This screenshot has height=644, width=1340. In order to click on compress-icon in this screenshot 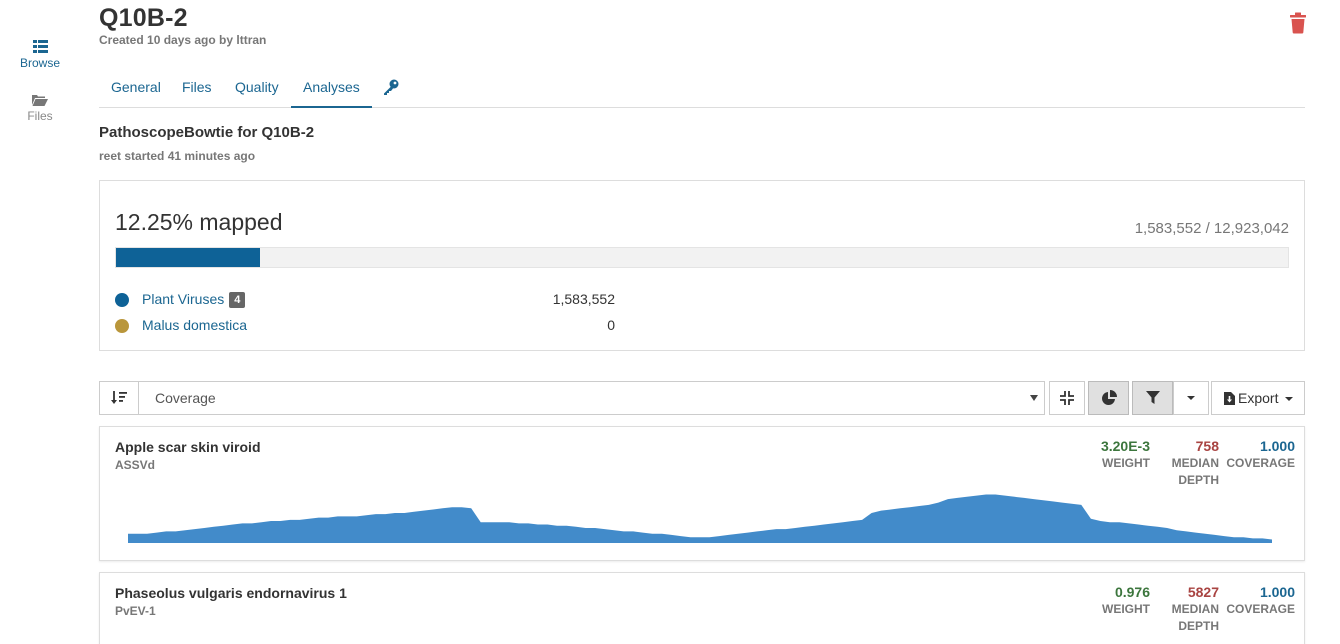, I will do `click(1067, 398)`.